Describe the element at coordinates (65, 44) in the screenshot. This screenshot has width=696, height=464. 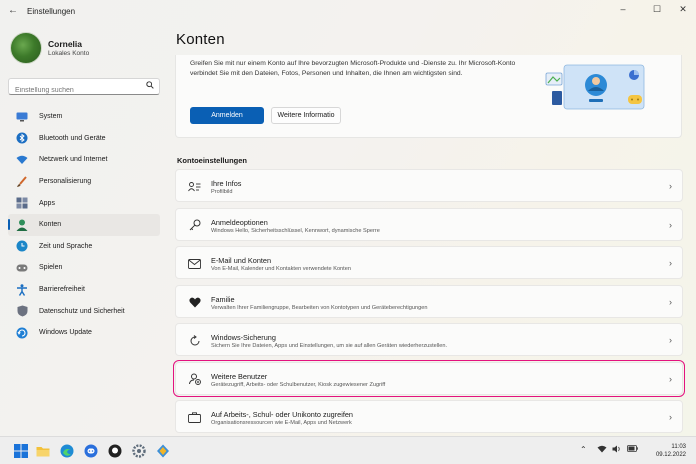
I see `user-name: Cornelia` at that location.